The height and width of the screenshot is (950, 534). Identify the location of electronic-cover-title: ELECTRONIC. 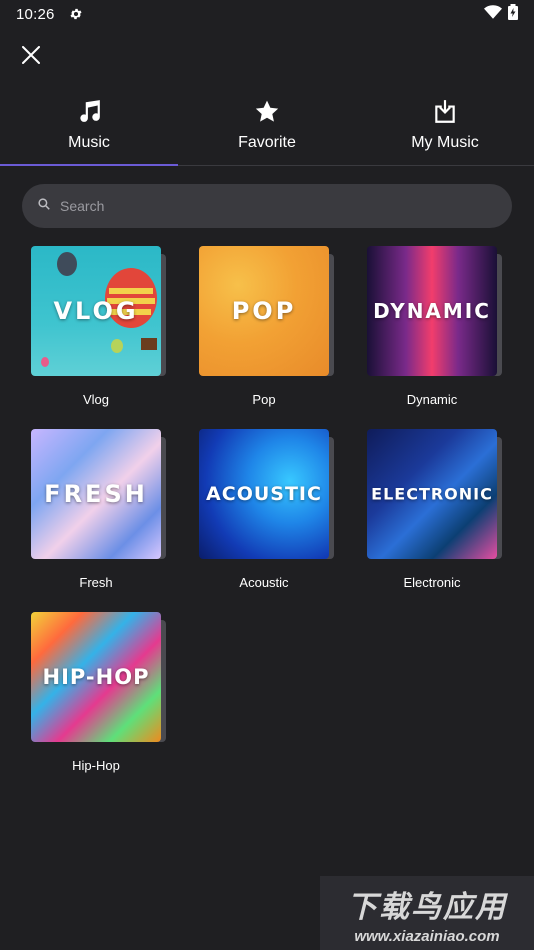
(432, 494).